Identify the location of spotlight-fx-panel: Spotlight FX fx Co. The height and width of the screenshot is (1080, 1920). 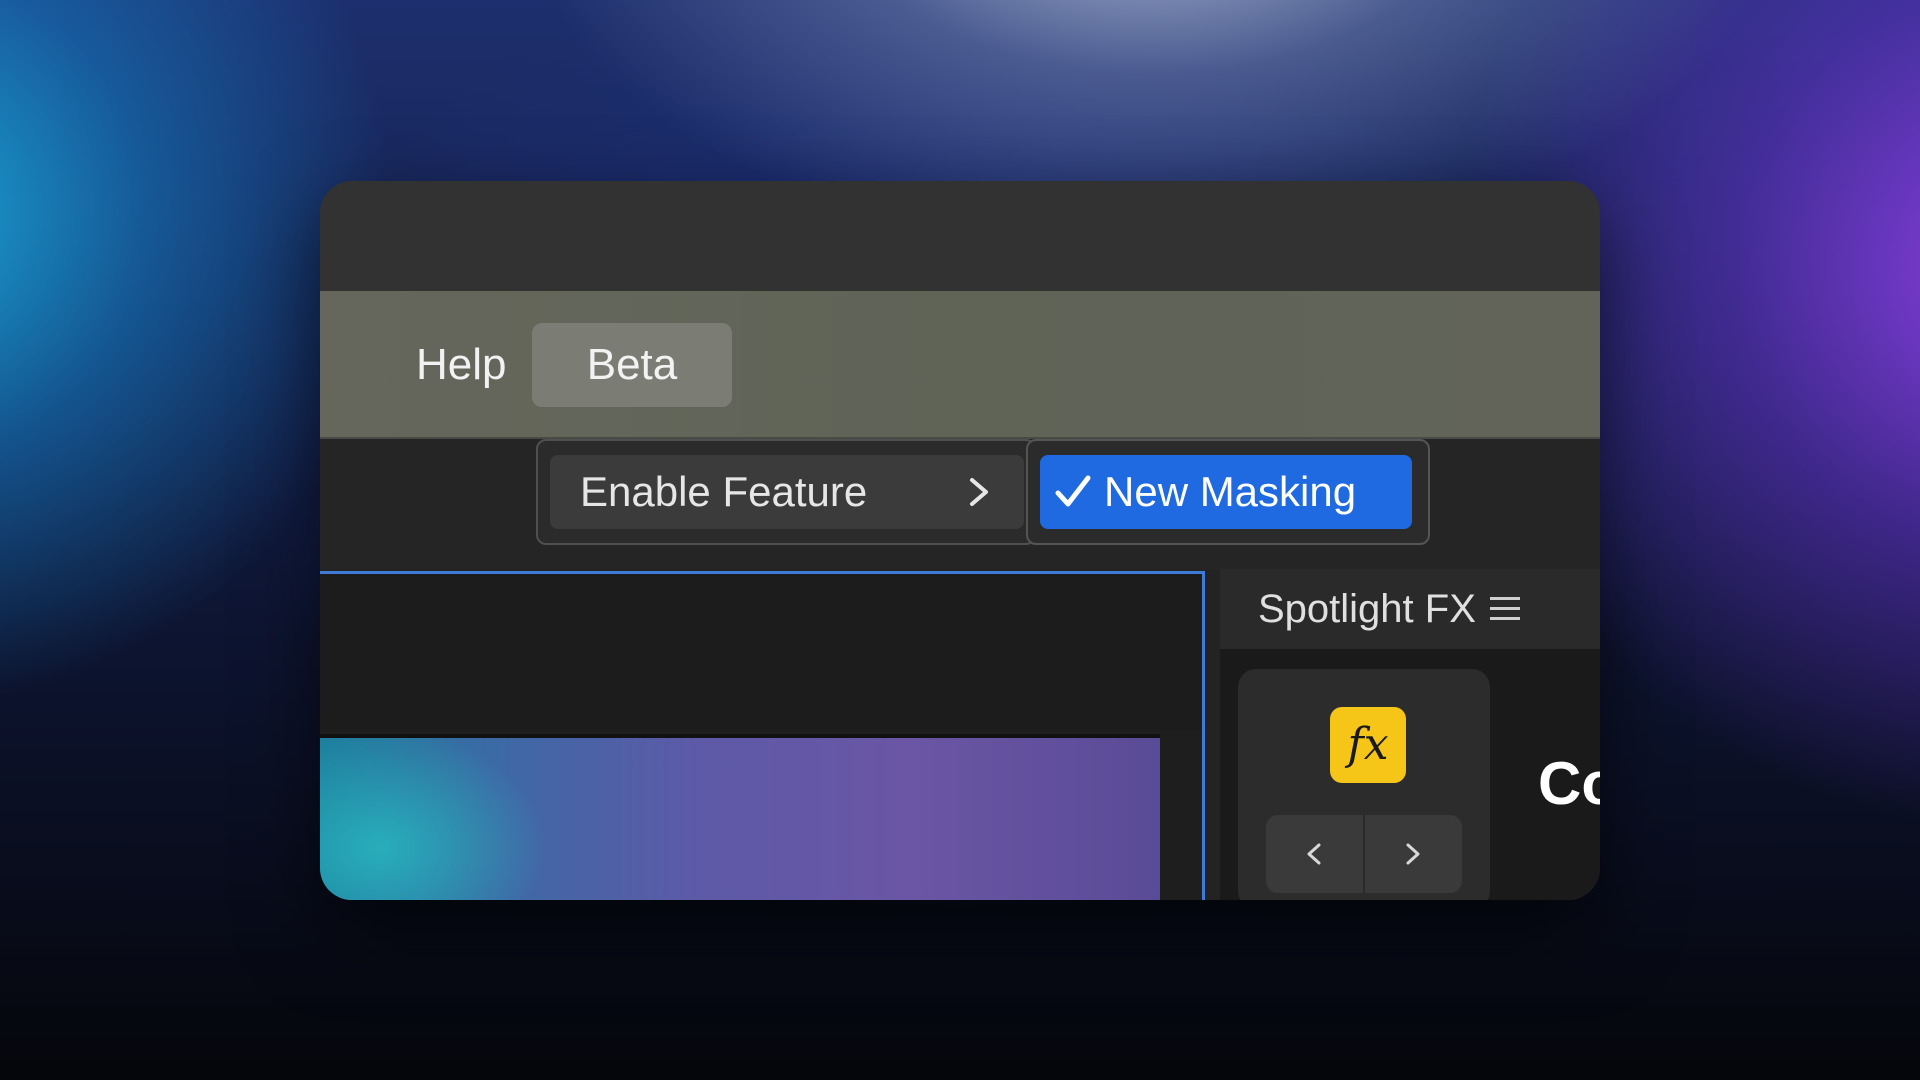
(1410, 734).